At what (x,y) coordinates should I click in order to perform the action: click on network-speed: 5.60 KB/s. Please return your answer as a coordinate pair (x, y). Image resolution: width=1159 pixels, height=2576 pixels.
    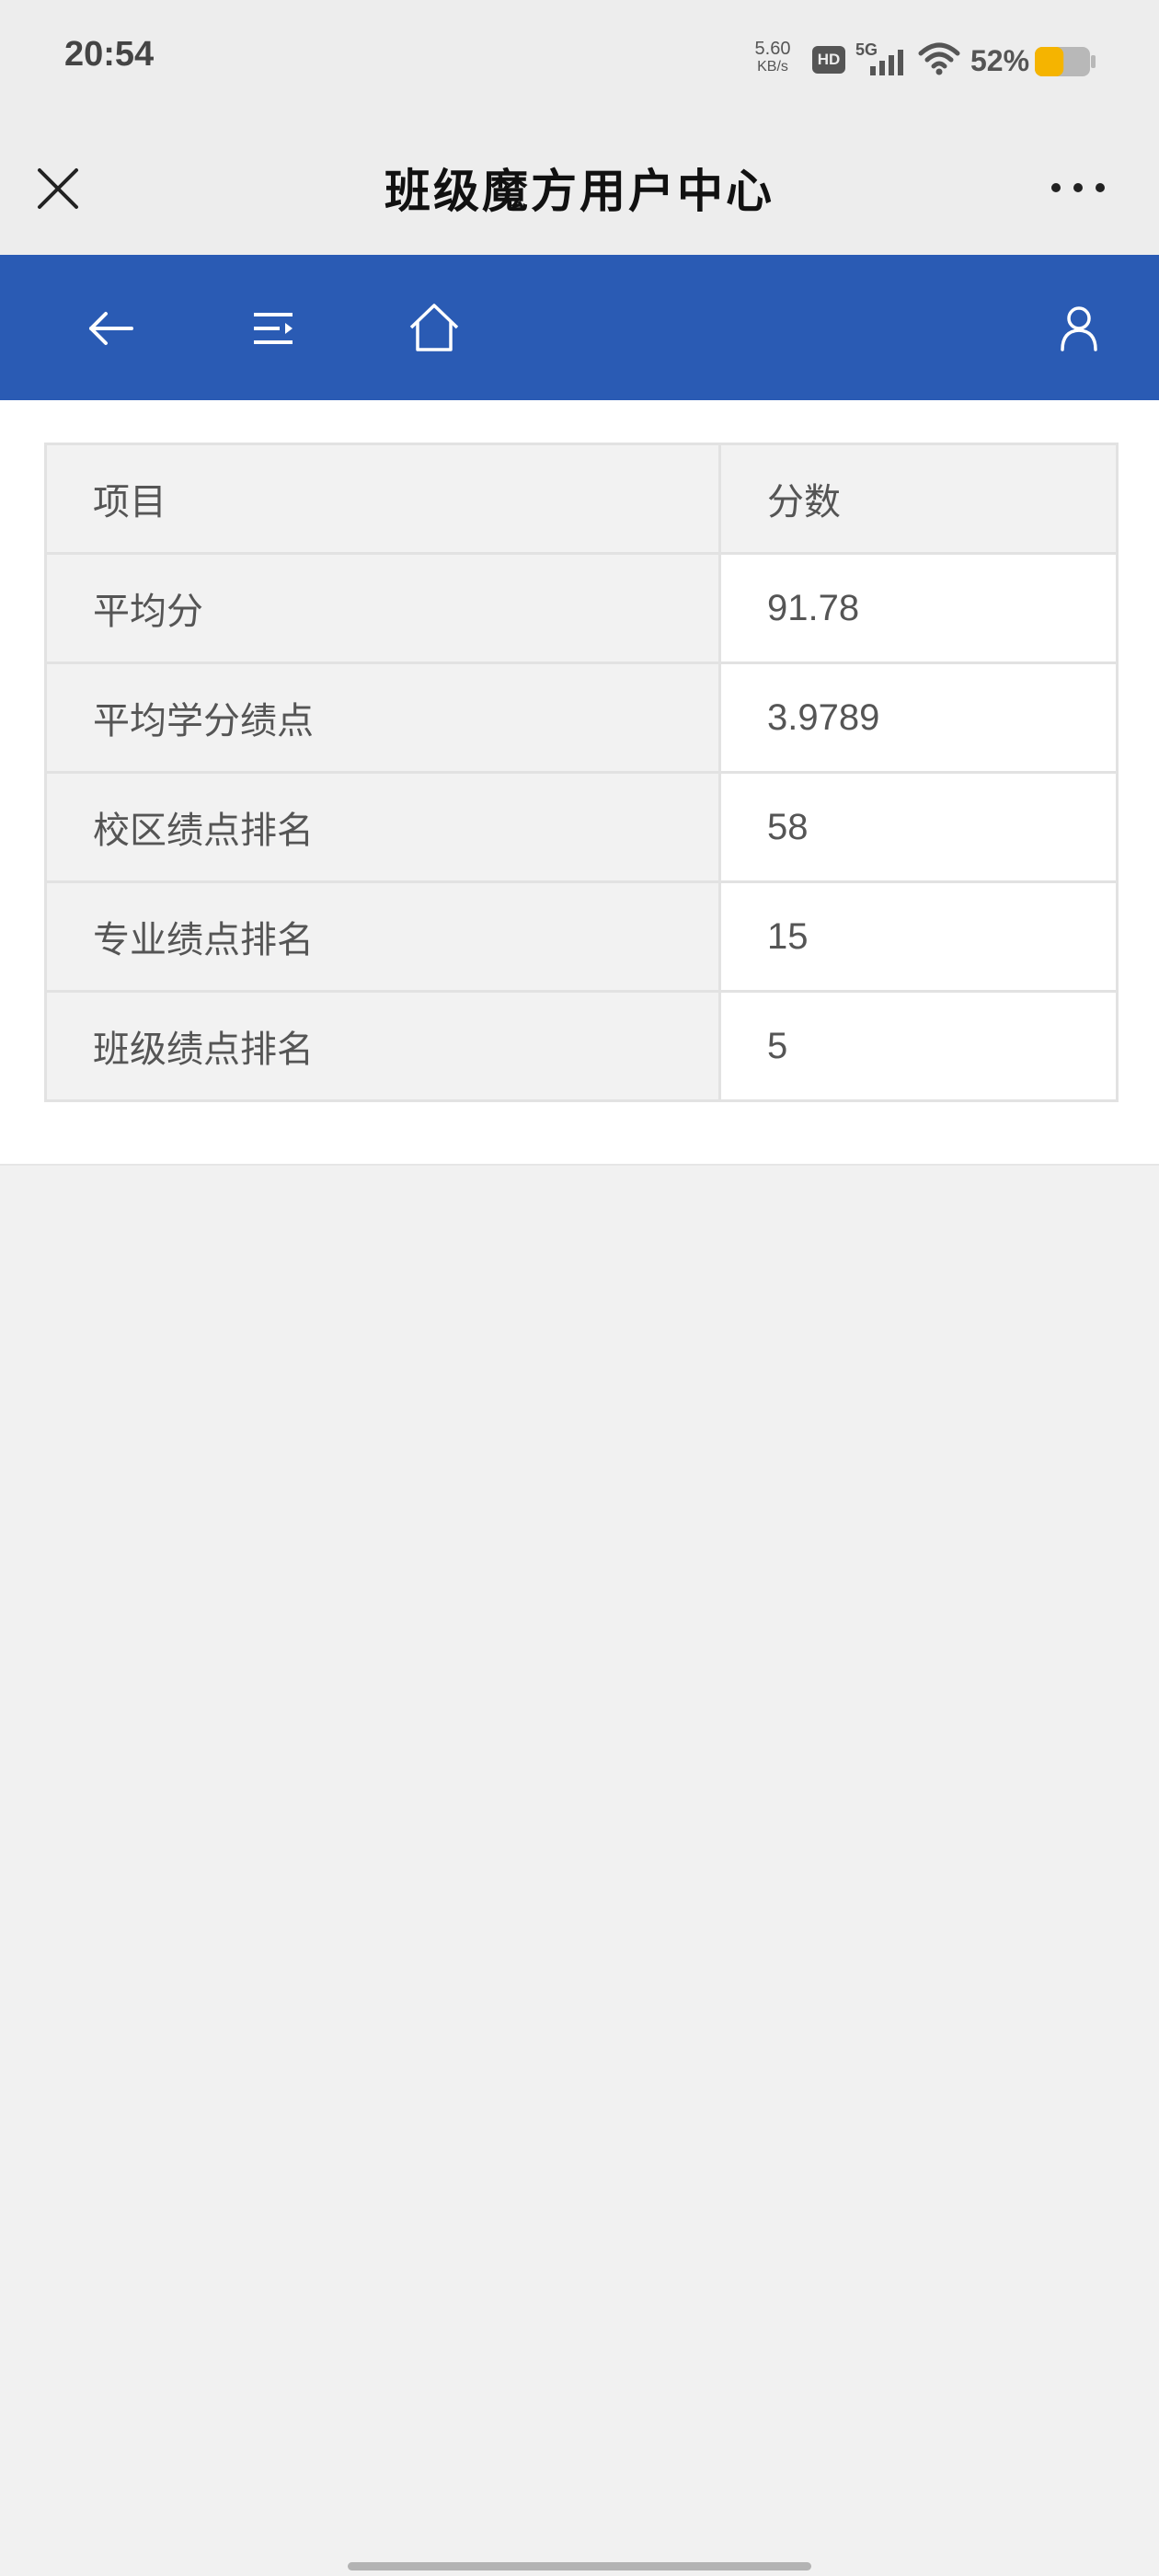
    Looking at the image, I should click on (772, 57).